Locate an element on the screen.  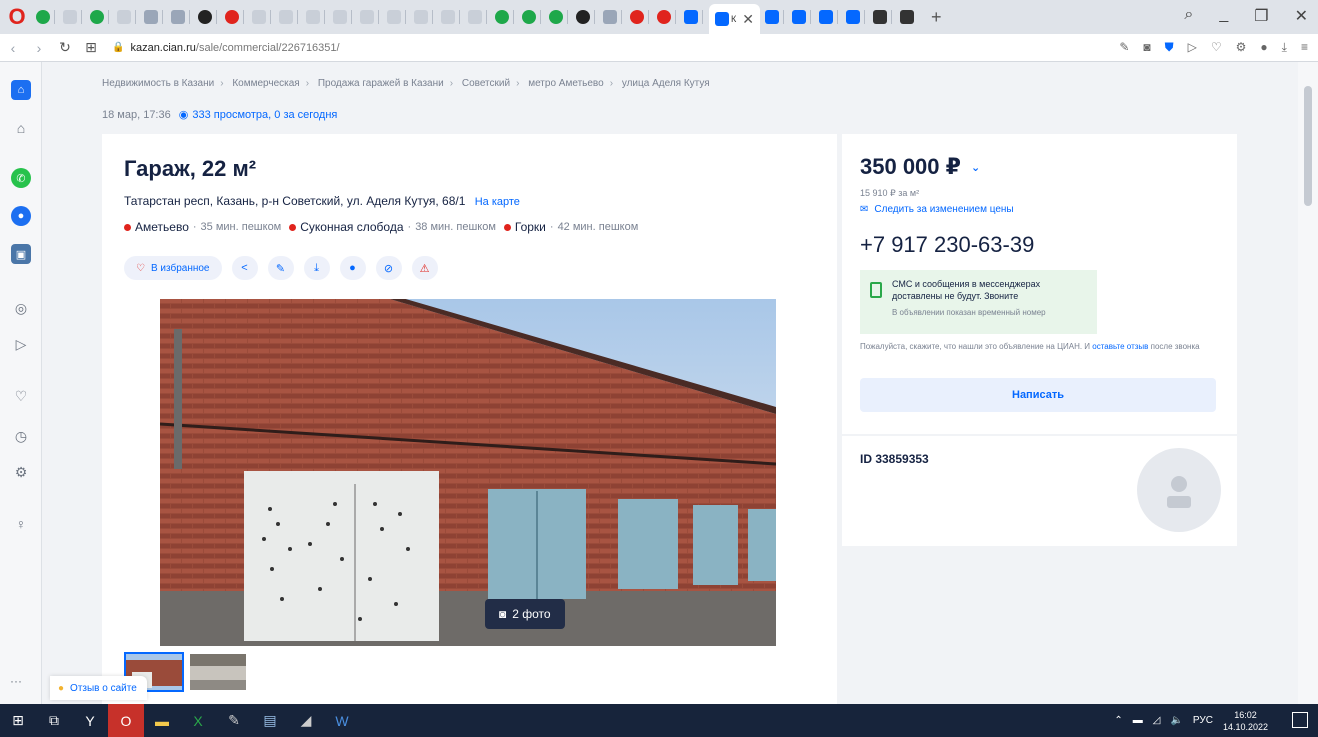
chevron-up-icon: ⌃ is located at coordinates (1118, 720).